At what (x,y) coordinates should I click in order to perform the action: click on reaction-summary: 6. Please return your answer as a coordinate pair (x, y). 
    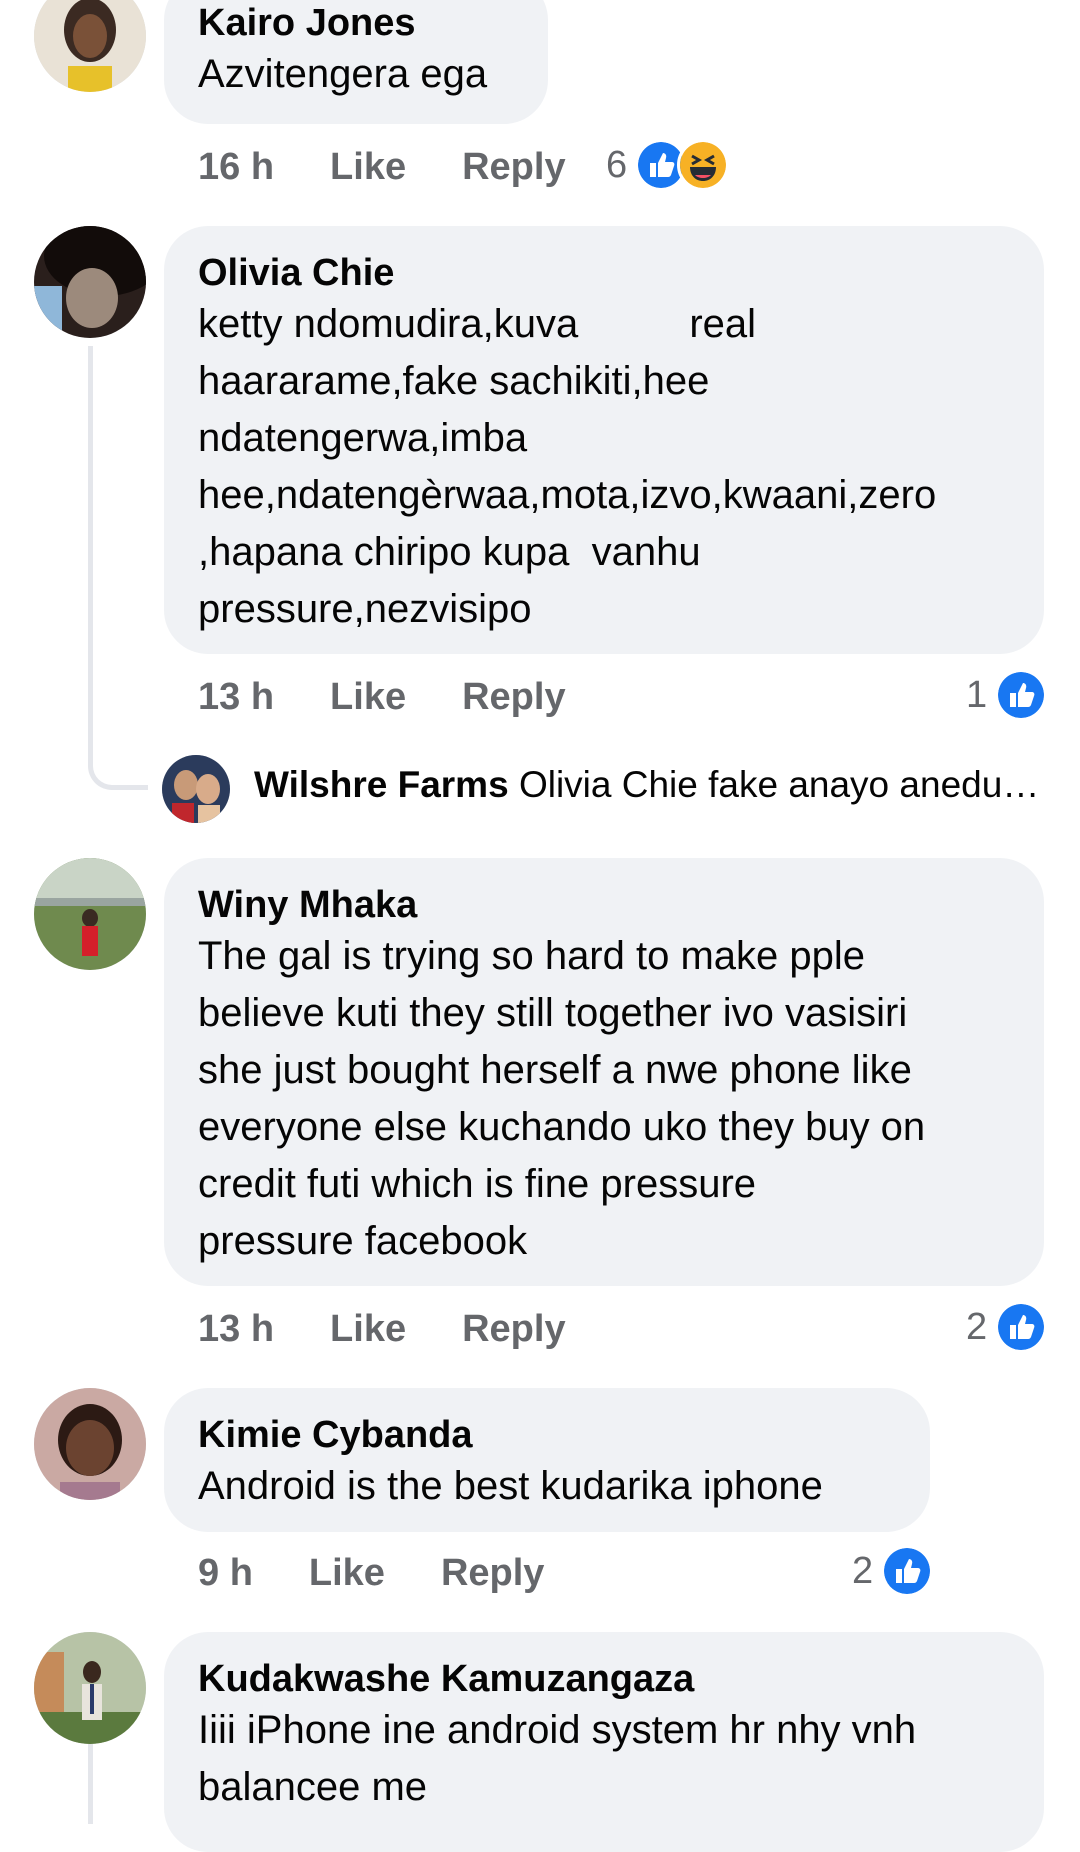
    Looking at the image, I should click on (668, 165).